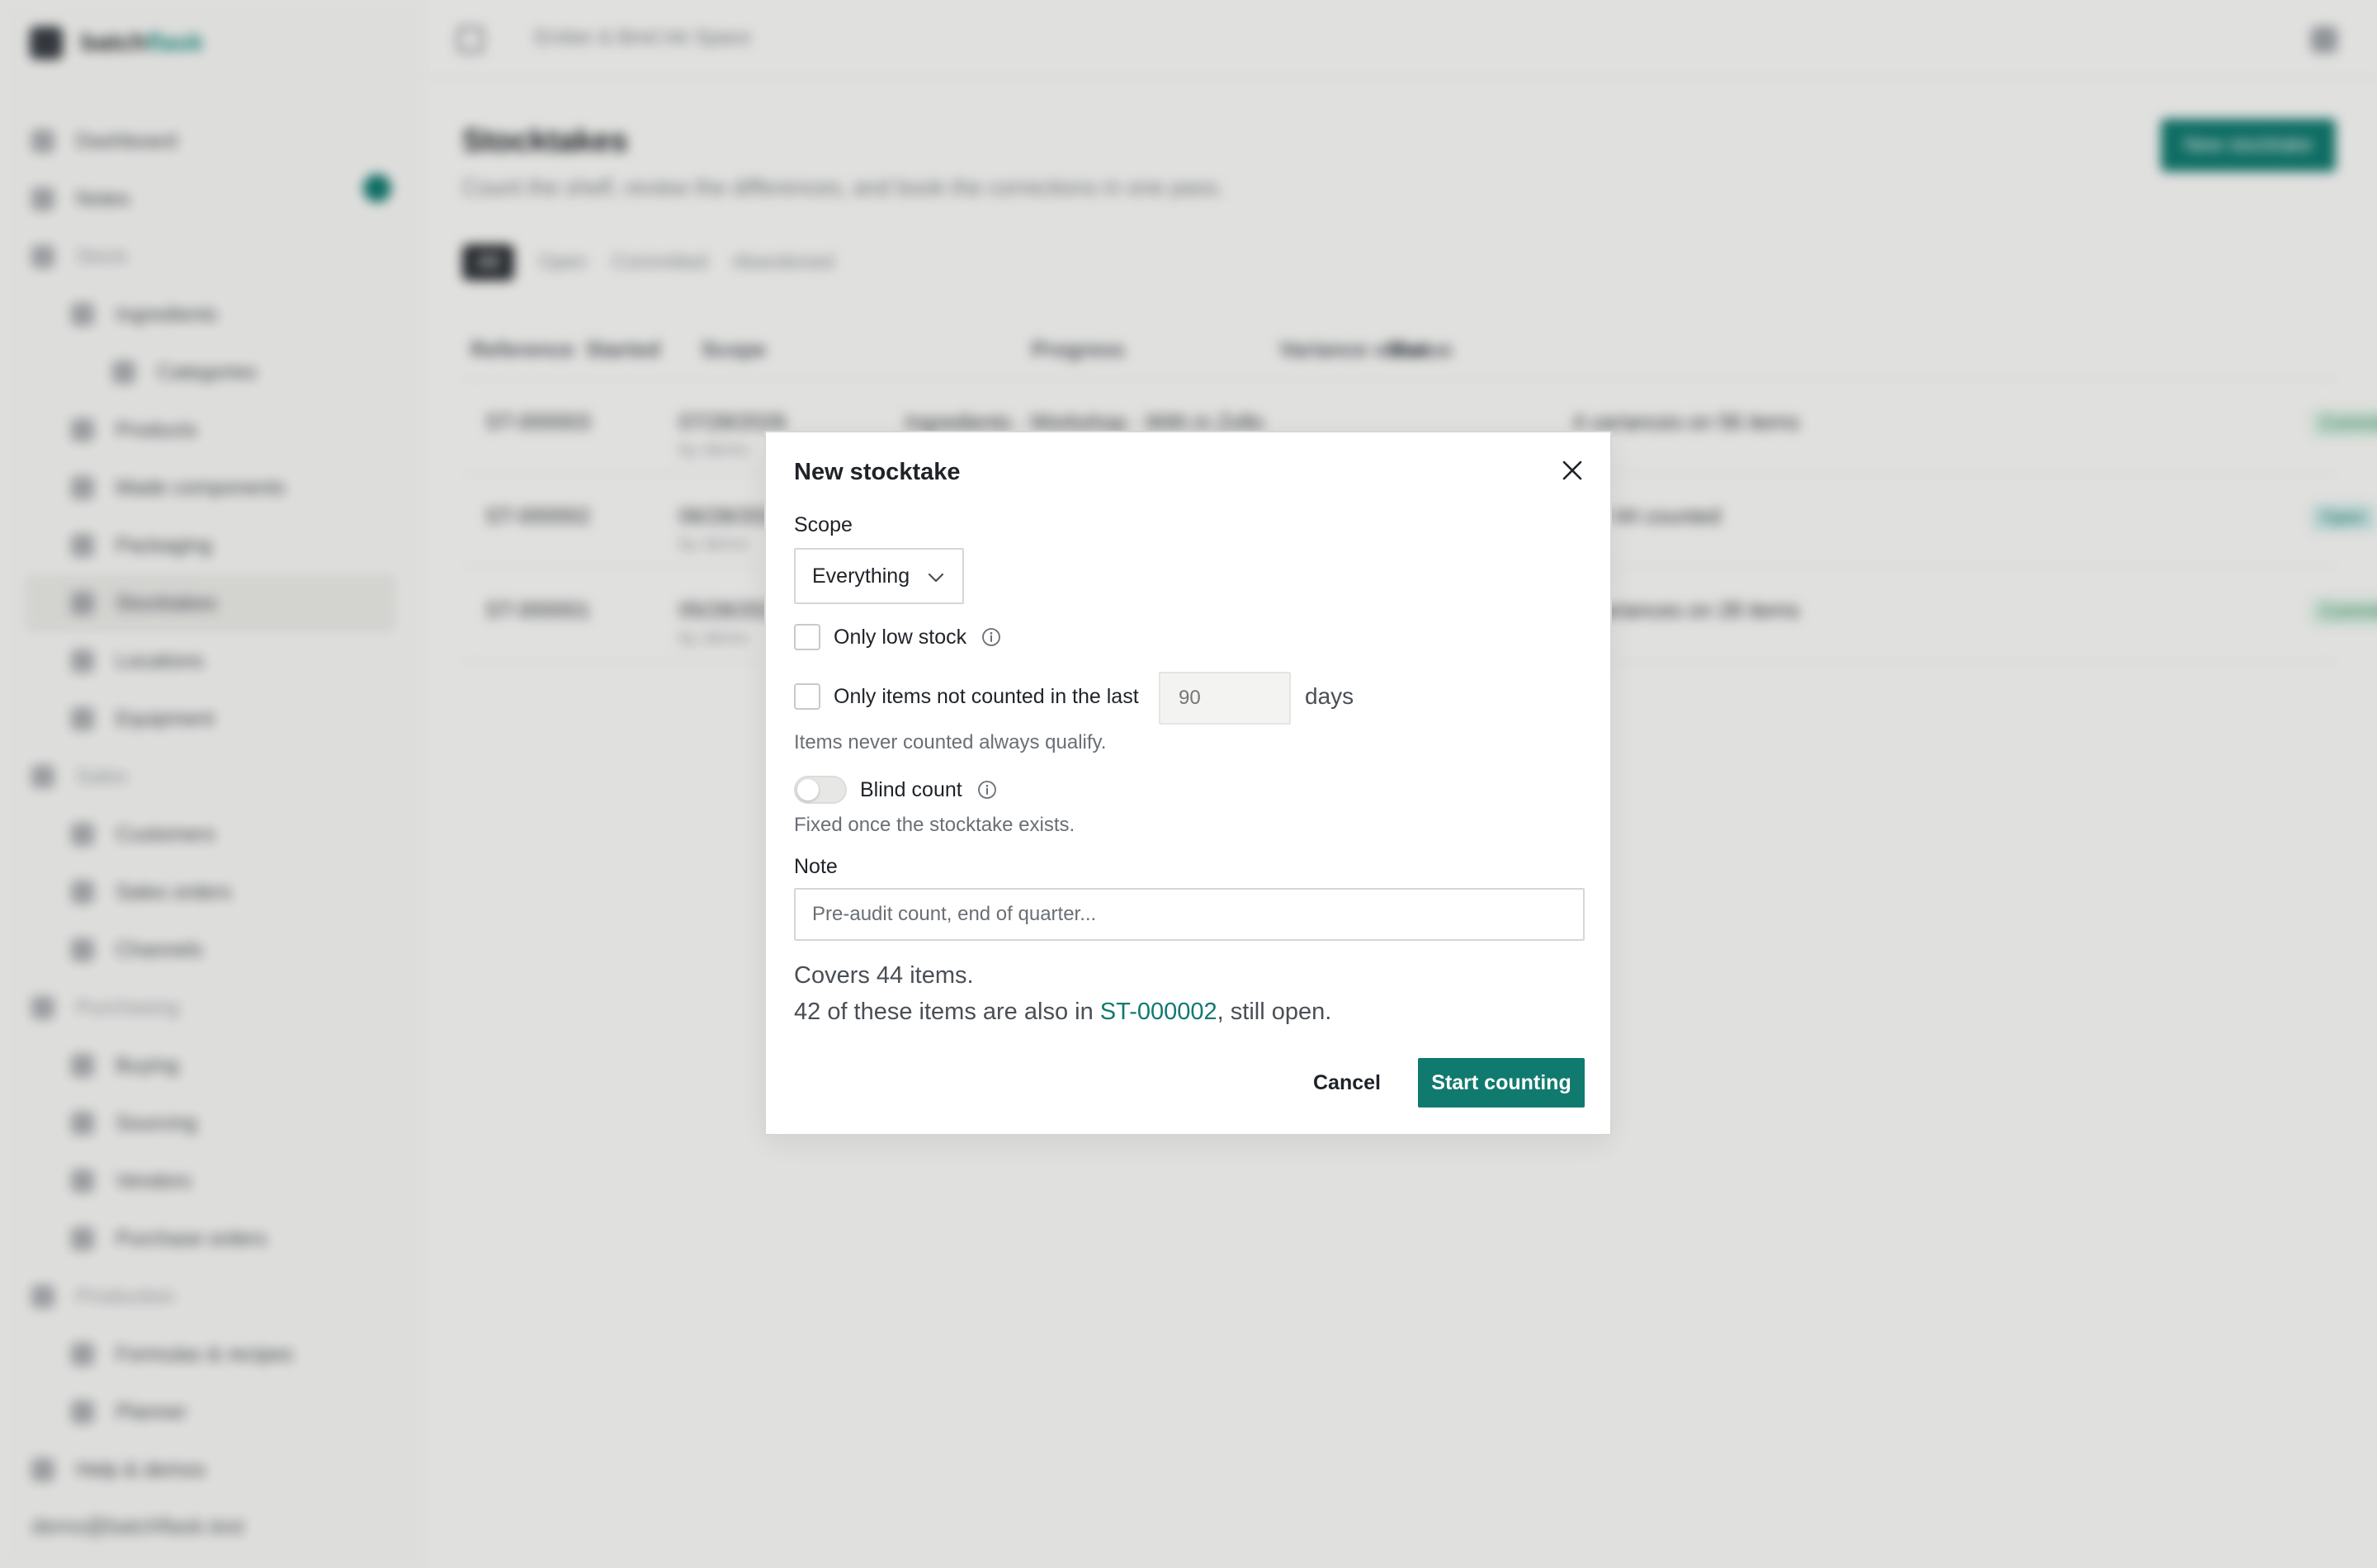 This screenshot has height=1568, width=2377. I want to click on blind-count-hint: Fixed once the stocktake exists., so click(935, 825).